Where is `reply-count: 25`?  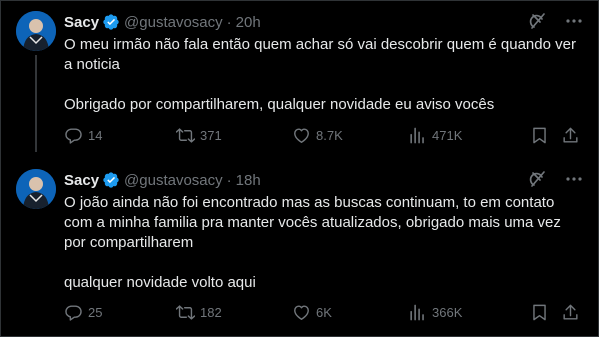 reply-count: 25 is located at coordinates (95, 312).